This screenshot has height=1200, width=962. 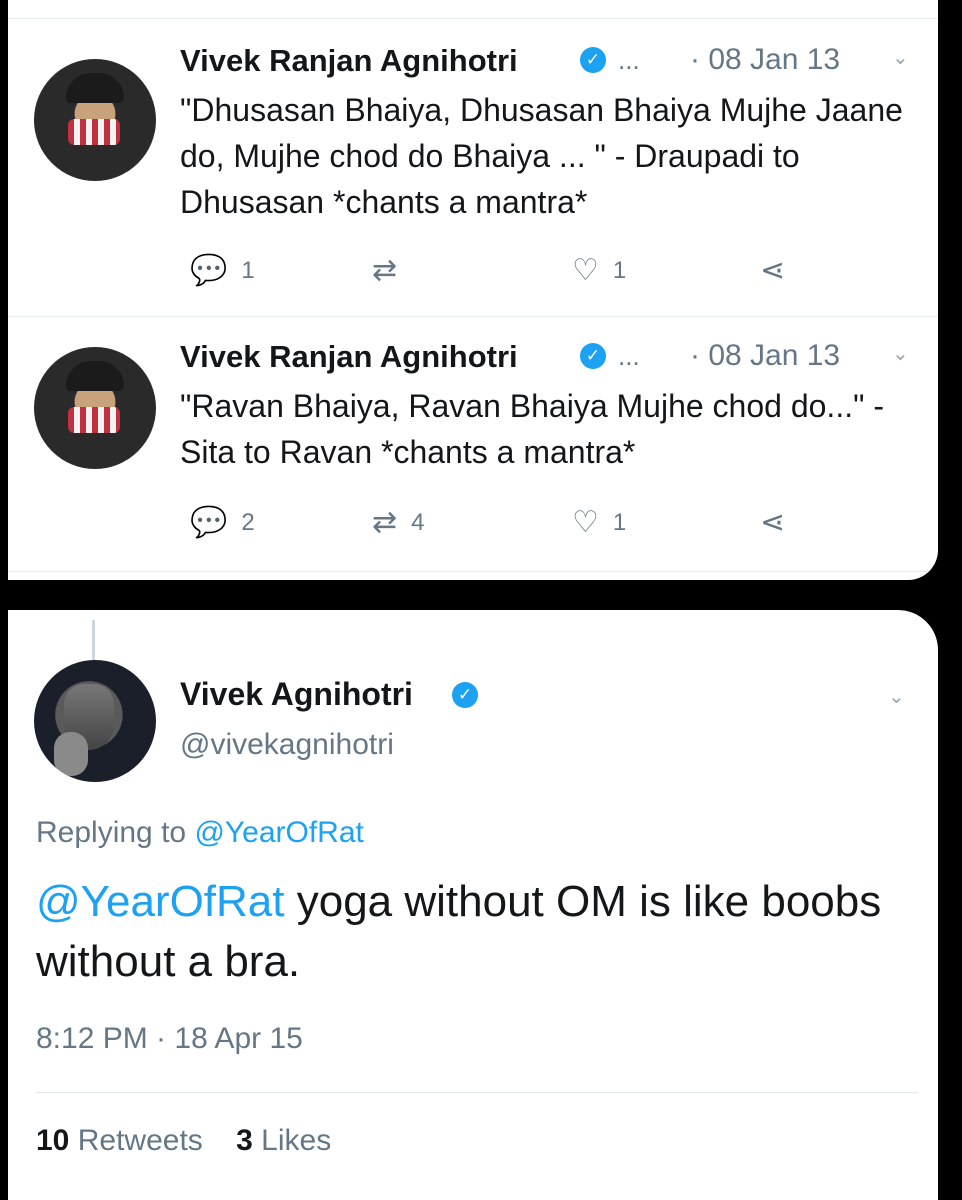 What do you see at coordinates (418, 522) in the screenshot?
I see `retweet-count: 4` at bounding box center [418, 522].